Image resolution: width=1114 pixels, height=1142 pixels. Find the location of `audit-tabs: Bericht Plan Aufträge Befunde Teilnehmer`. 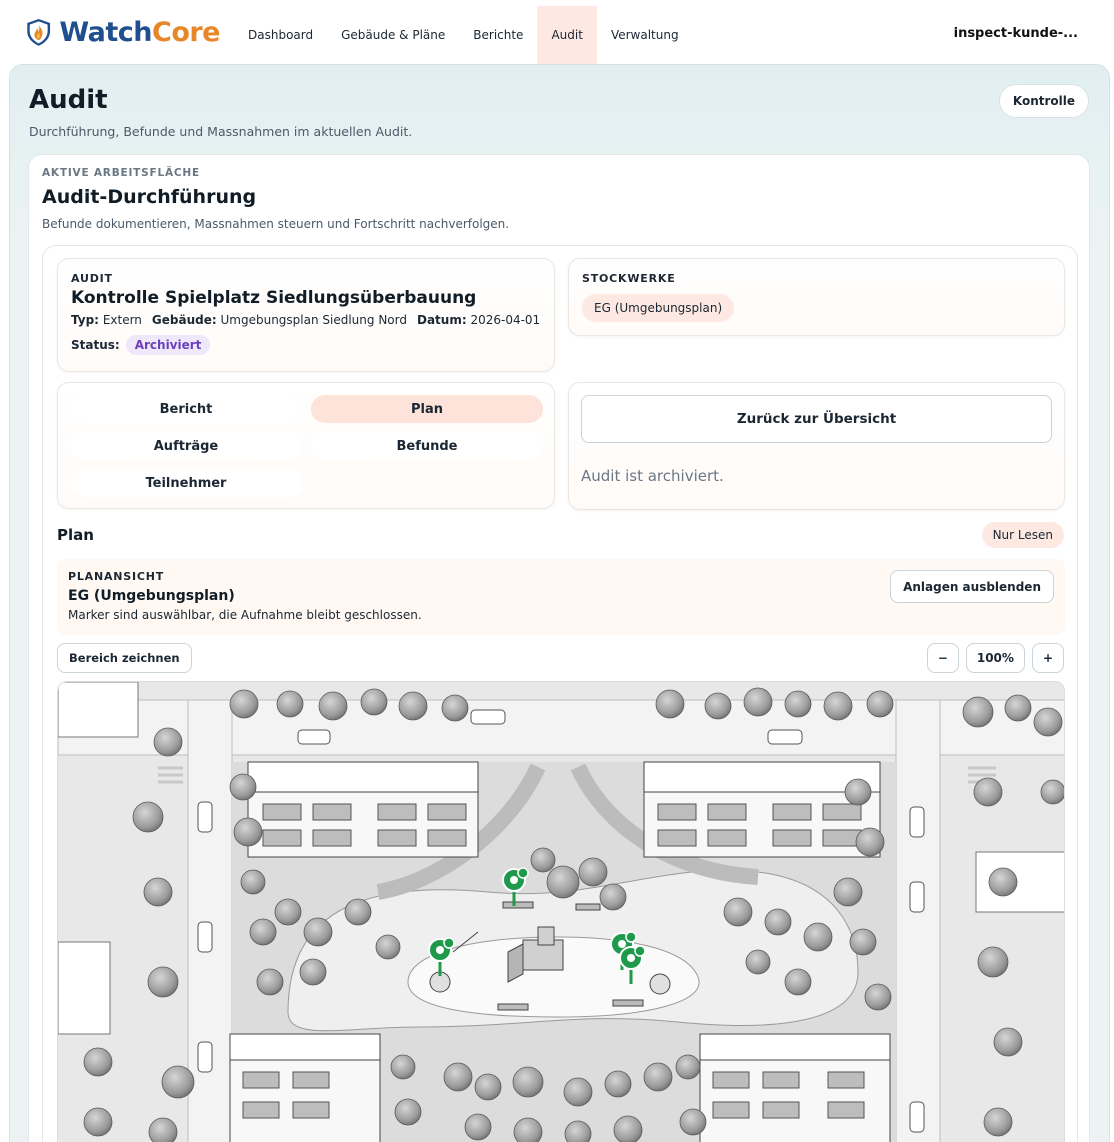

audit-tabs: Bericht Plan Aufträge Befunde Teilnehmer is located at coordinates (306, 446).